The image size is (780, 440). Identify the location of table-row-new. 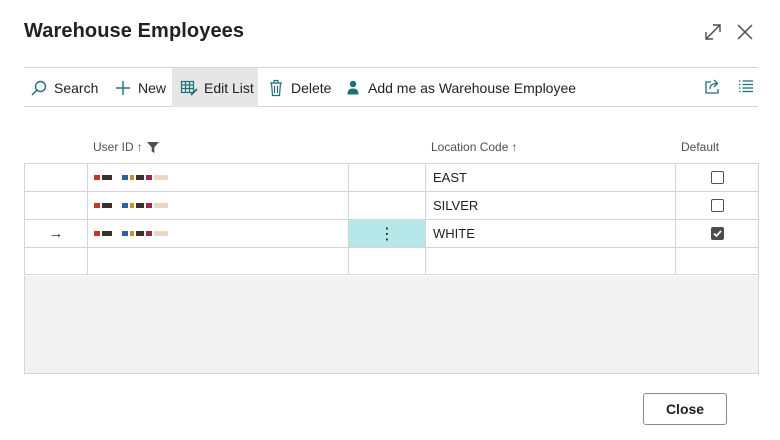
(391, 262).